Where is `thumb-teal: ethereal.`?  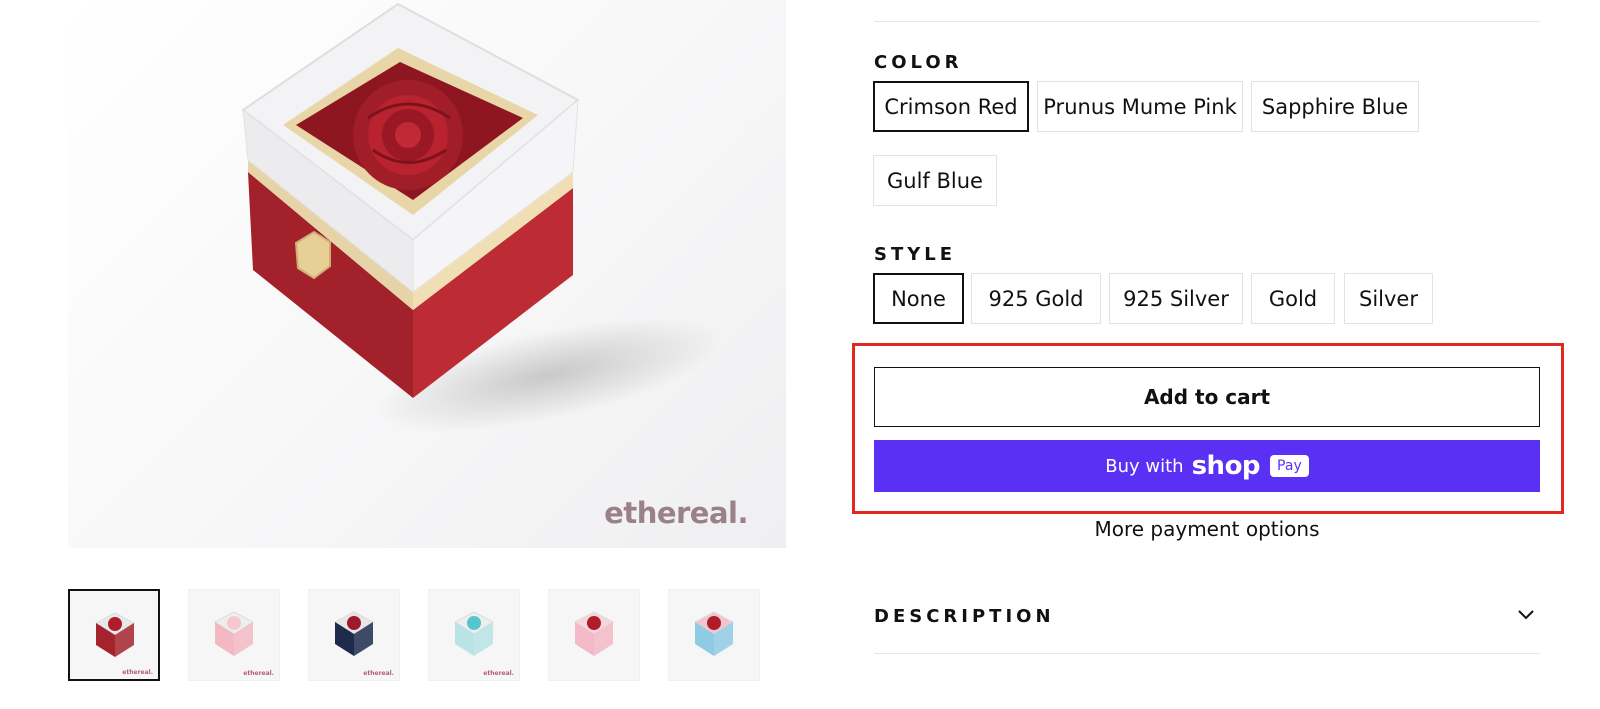
thumb-teal: ethereal. is located at coordinates (474, 635).